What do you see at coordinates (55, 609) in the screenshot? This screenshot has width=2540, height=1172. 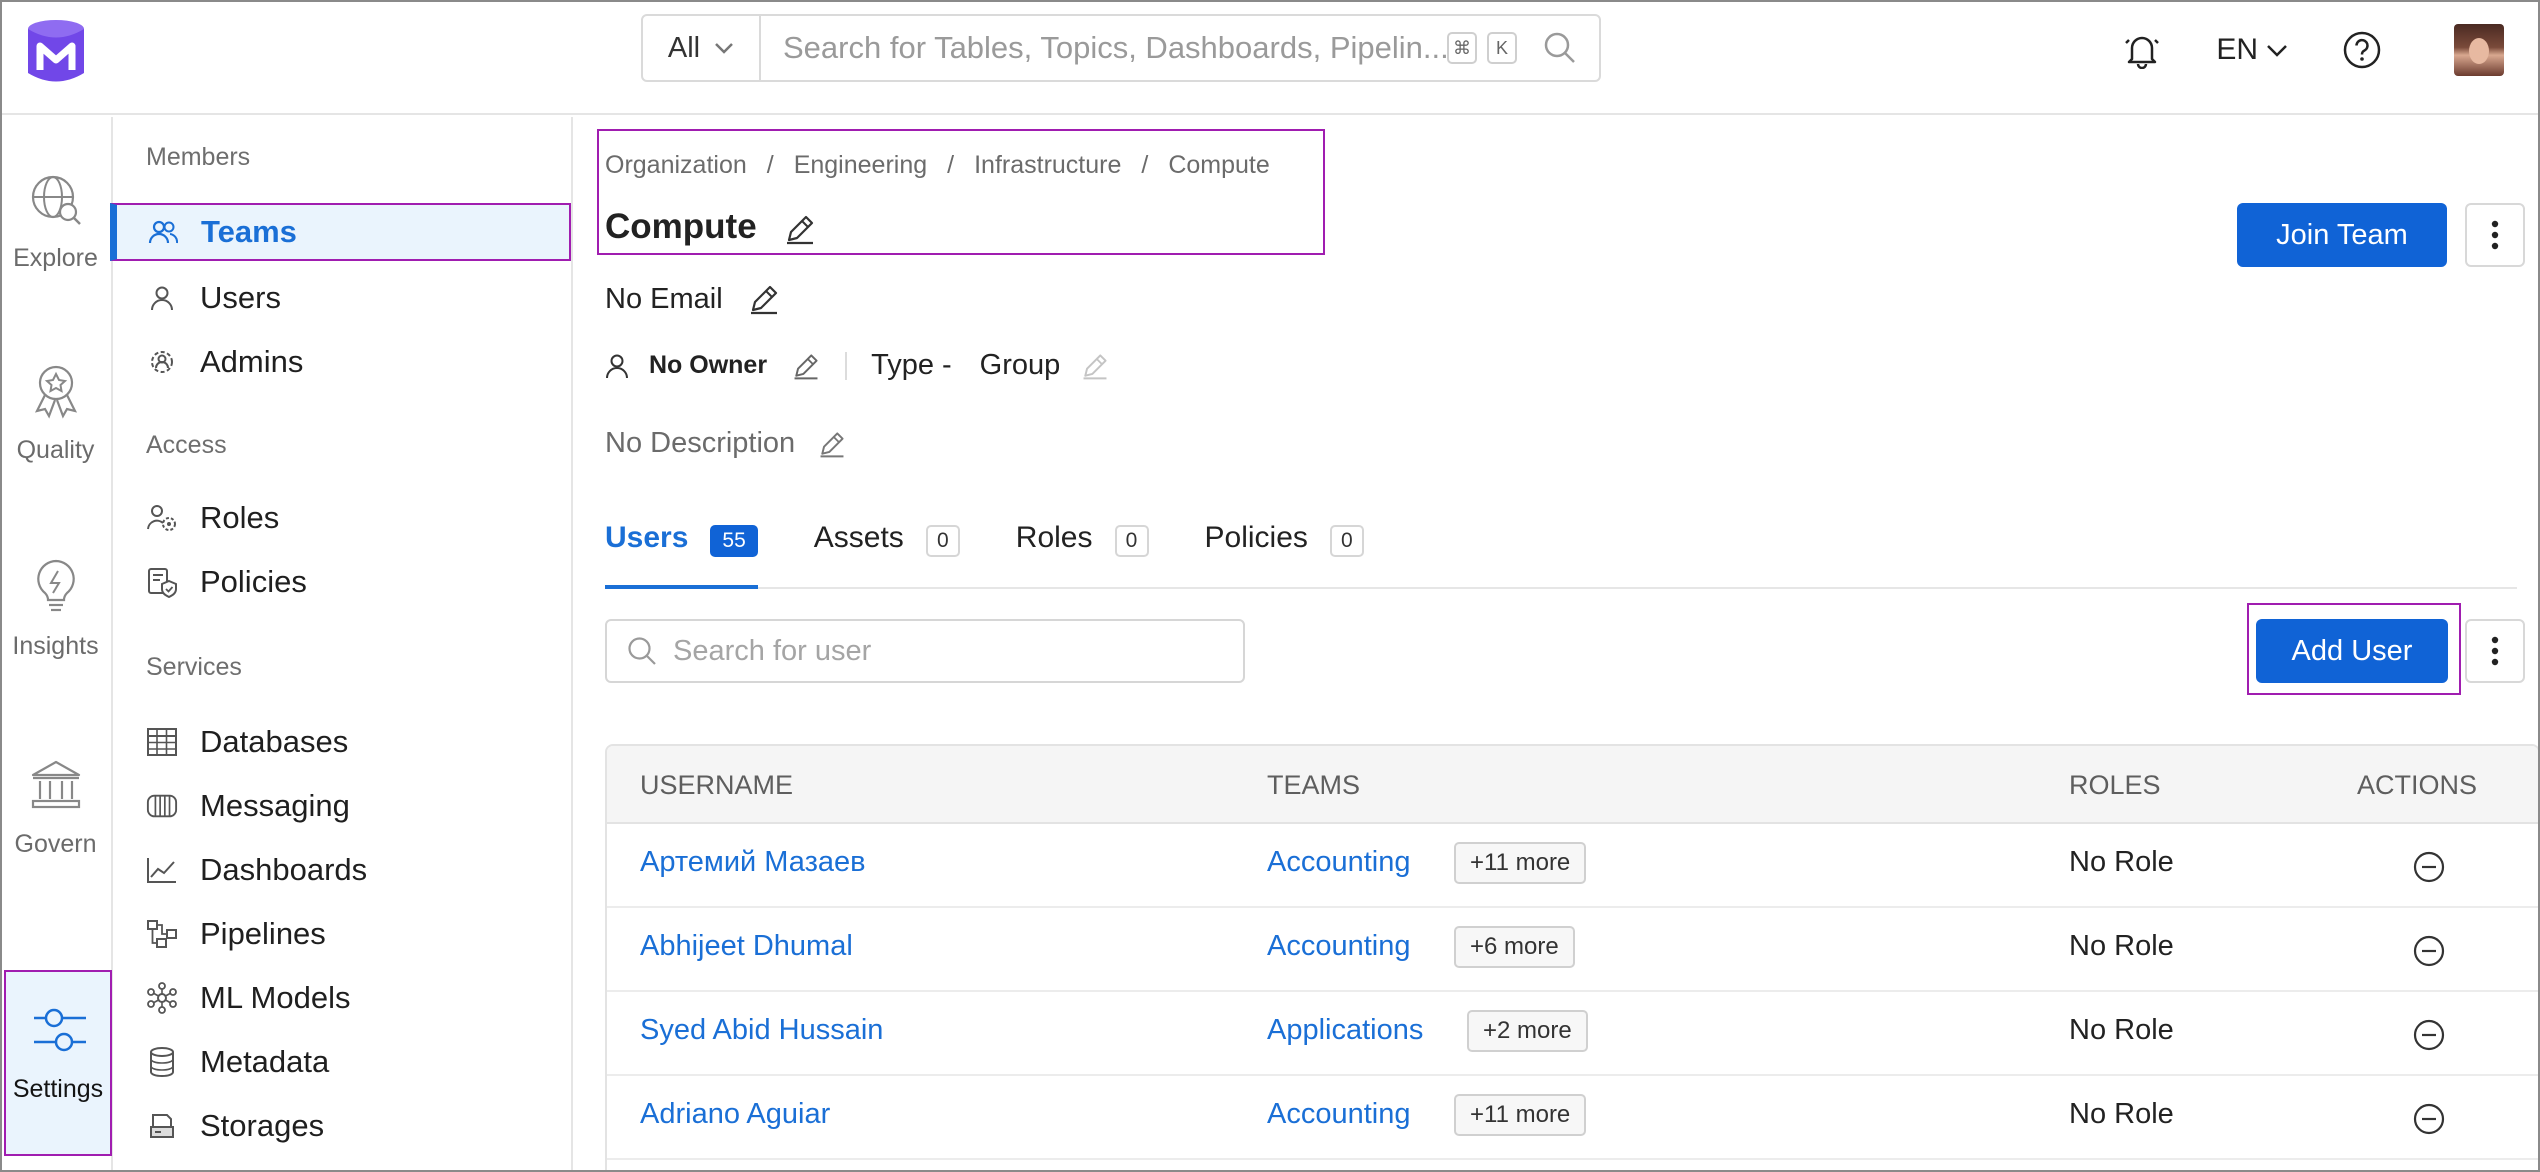 I see `nav-insights: Insights` at bounding box center [55, 609].